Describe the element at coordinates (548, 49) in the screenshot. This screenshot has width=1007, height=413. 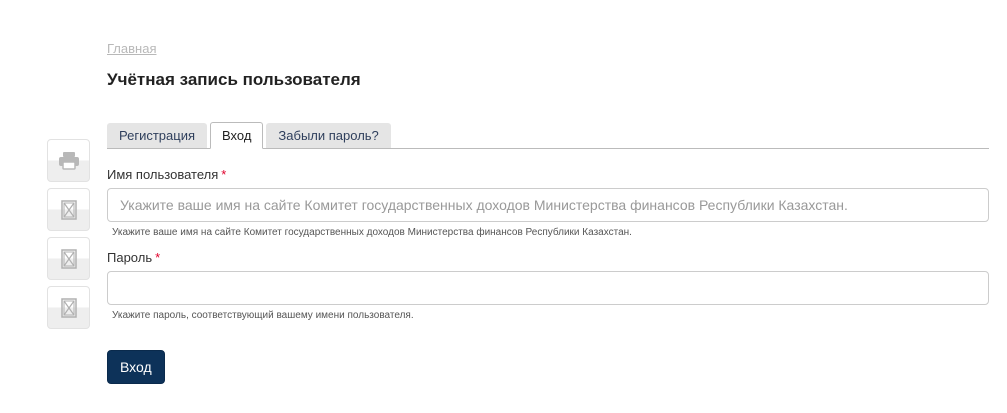
I see `breadcrumb: Главная` at that location.